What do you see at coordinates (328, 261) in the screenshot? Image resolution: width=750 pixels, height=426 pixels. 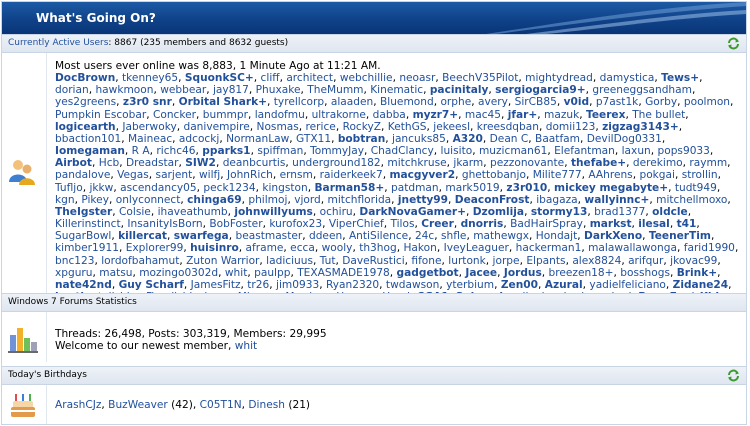 I see `online-user-link: Tut` at bounding box center [328, 261].